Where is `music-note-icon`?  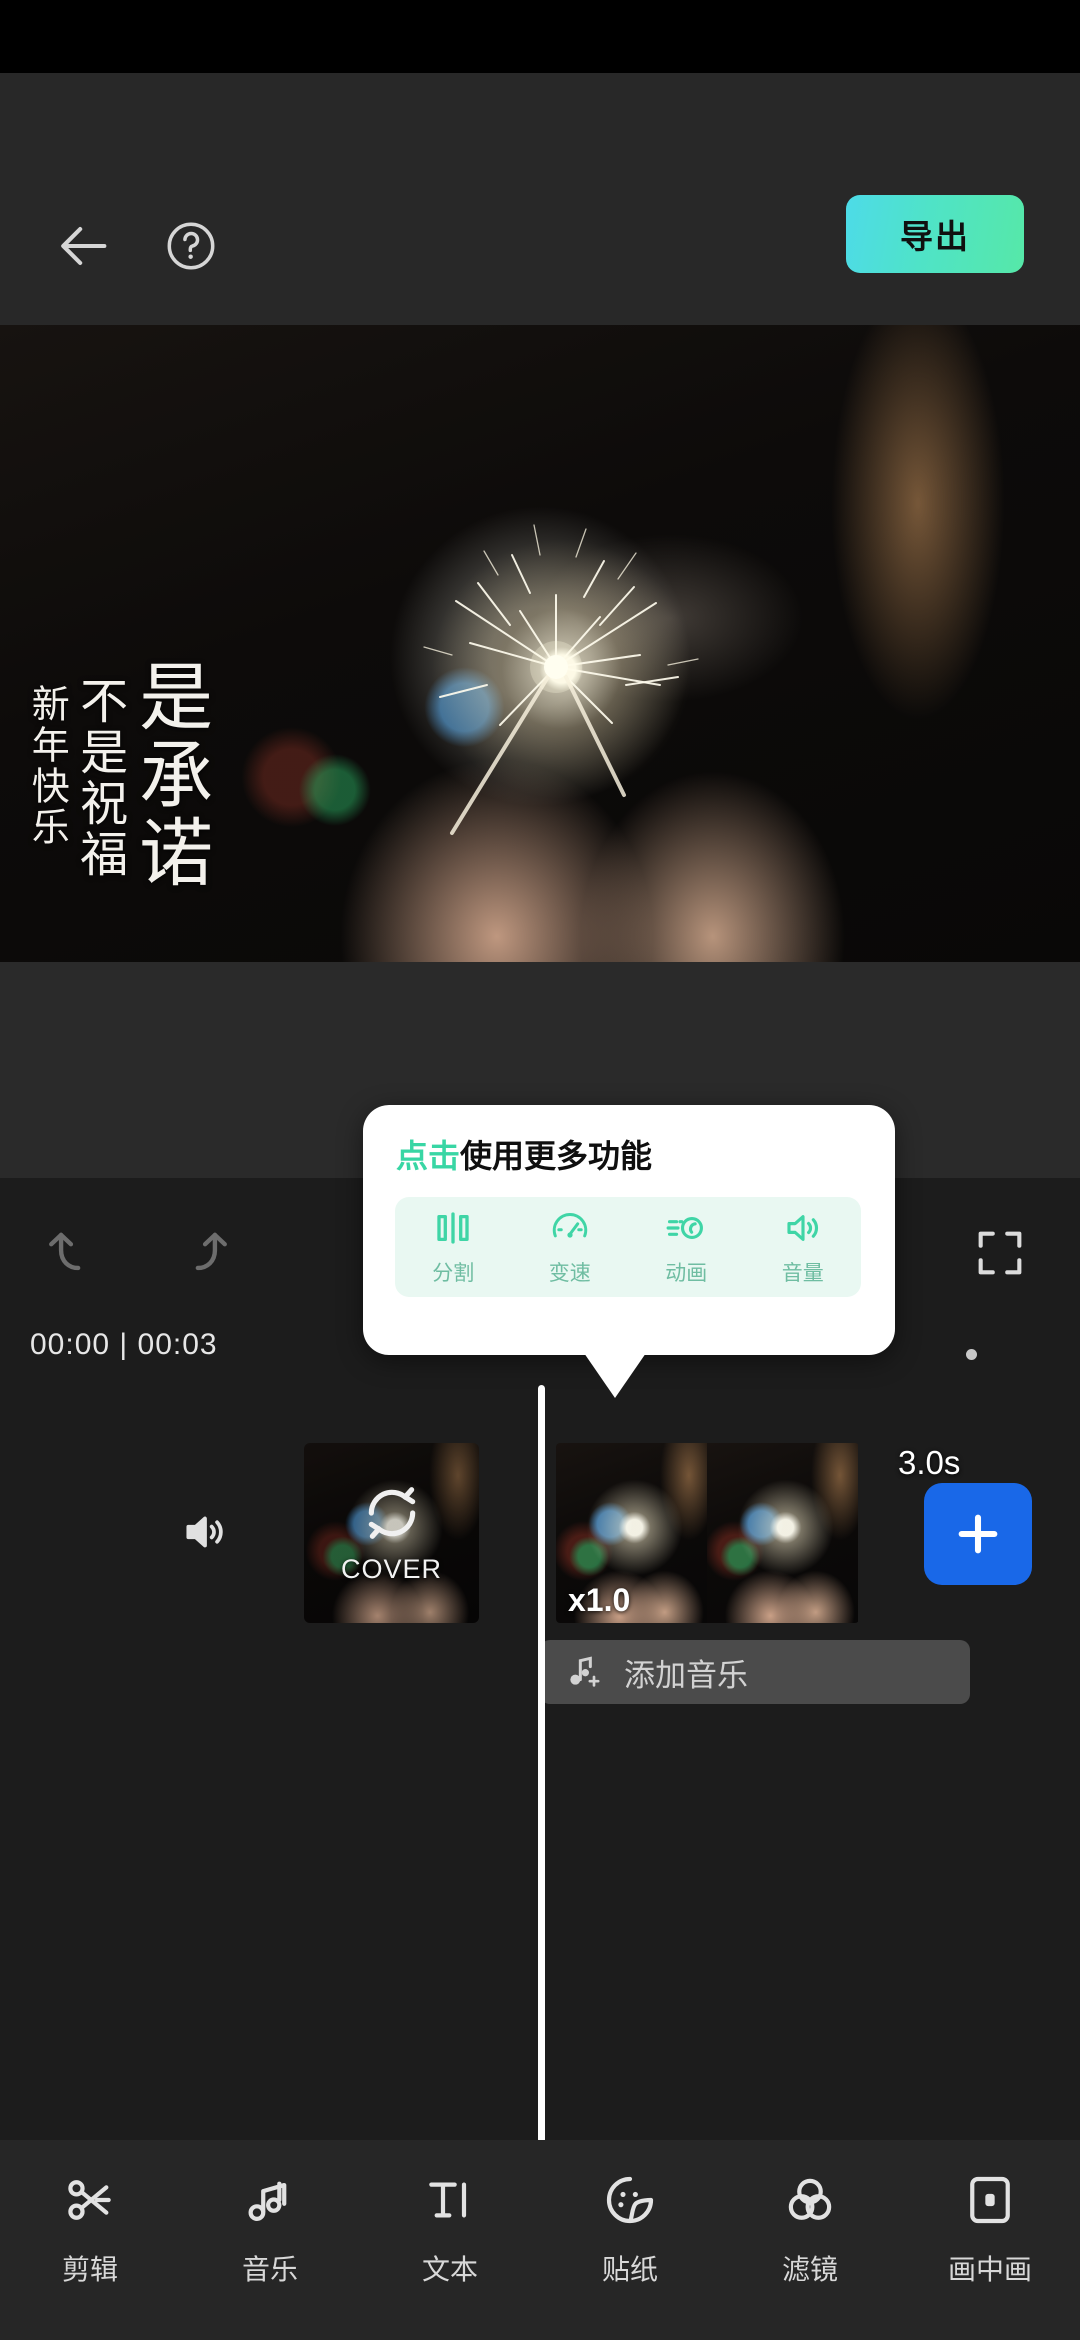
music-note-icon is located at coordinates (267, 2201).